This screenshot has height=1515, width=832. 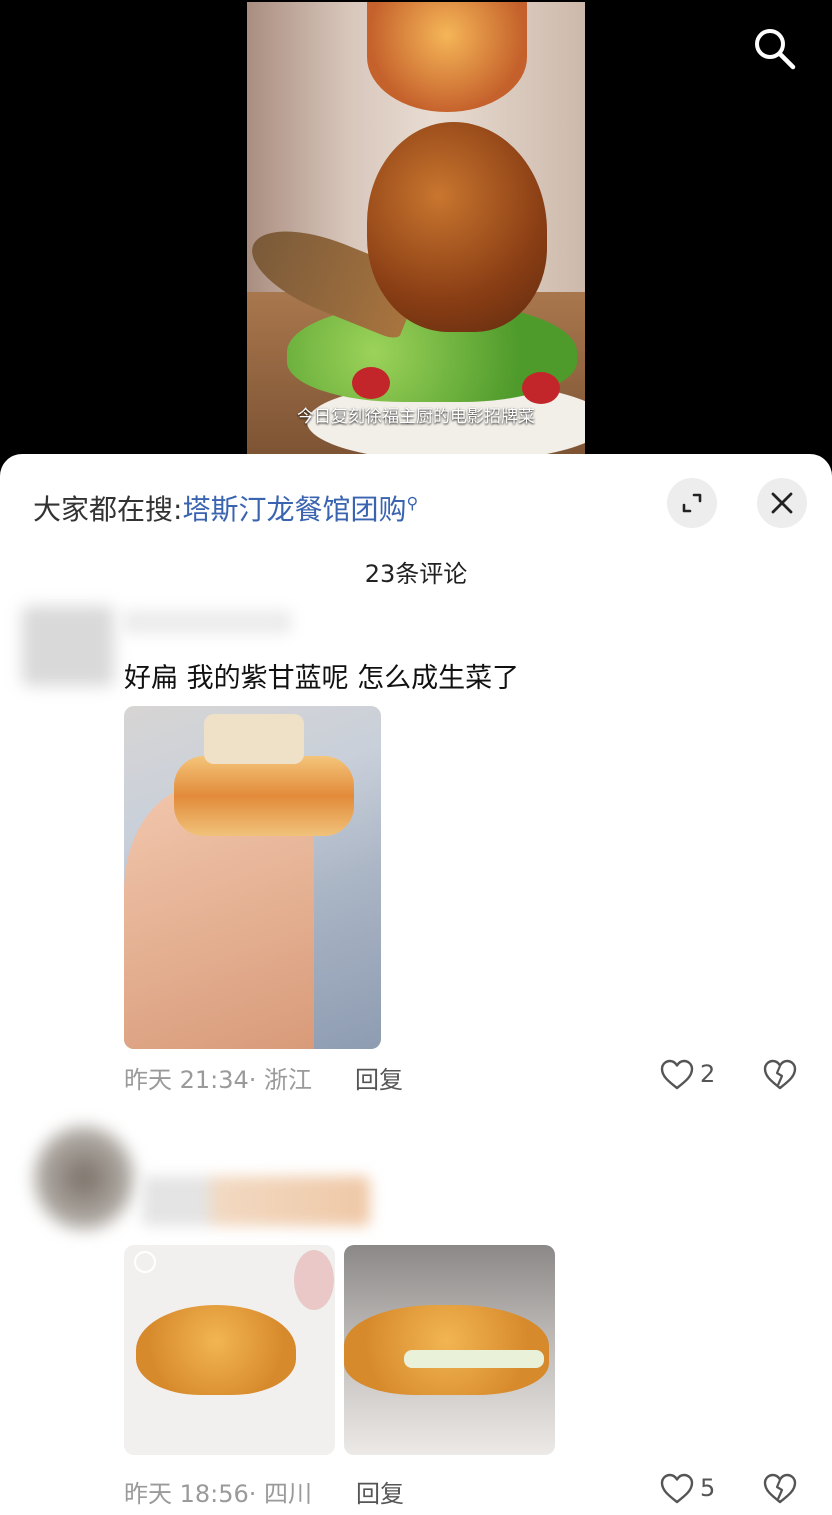 I want to click on video-sauce, so click(x=447, y=57).